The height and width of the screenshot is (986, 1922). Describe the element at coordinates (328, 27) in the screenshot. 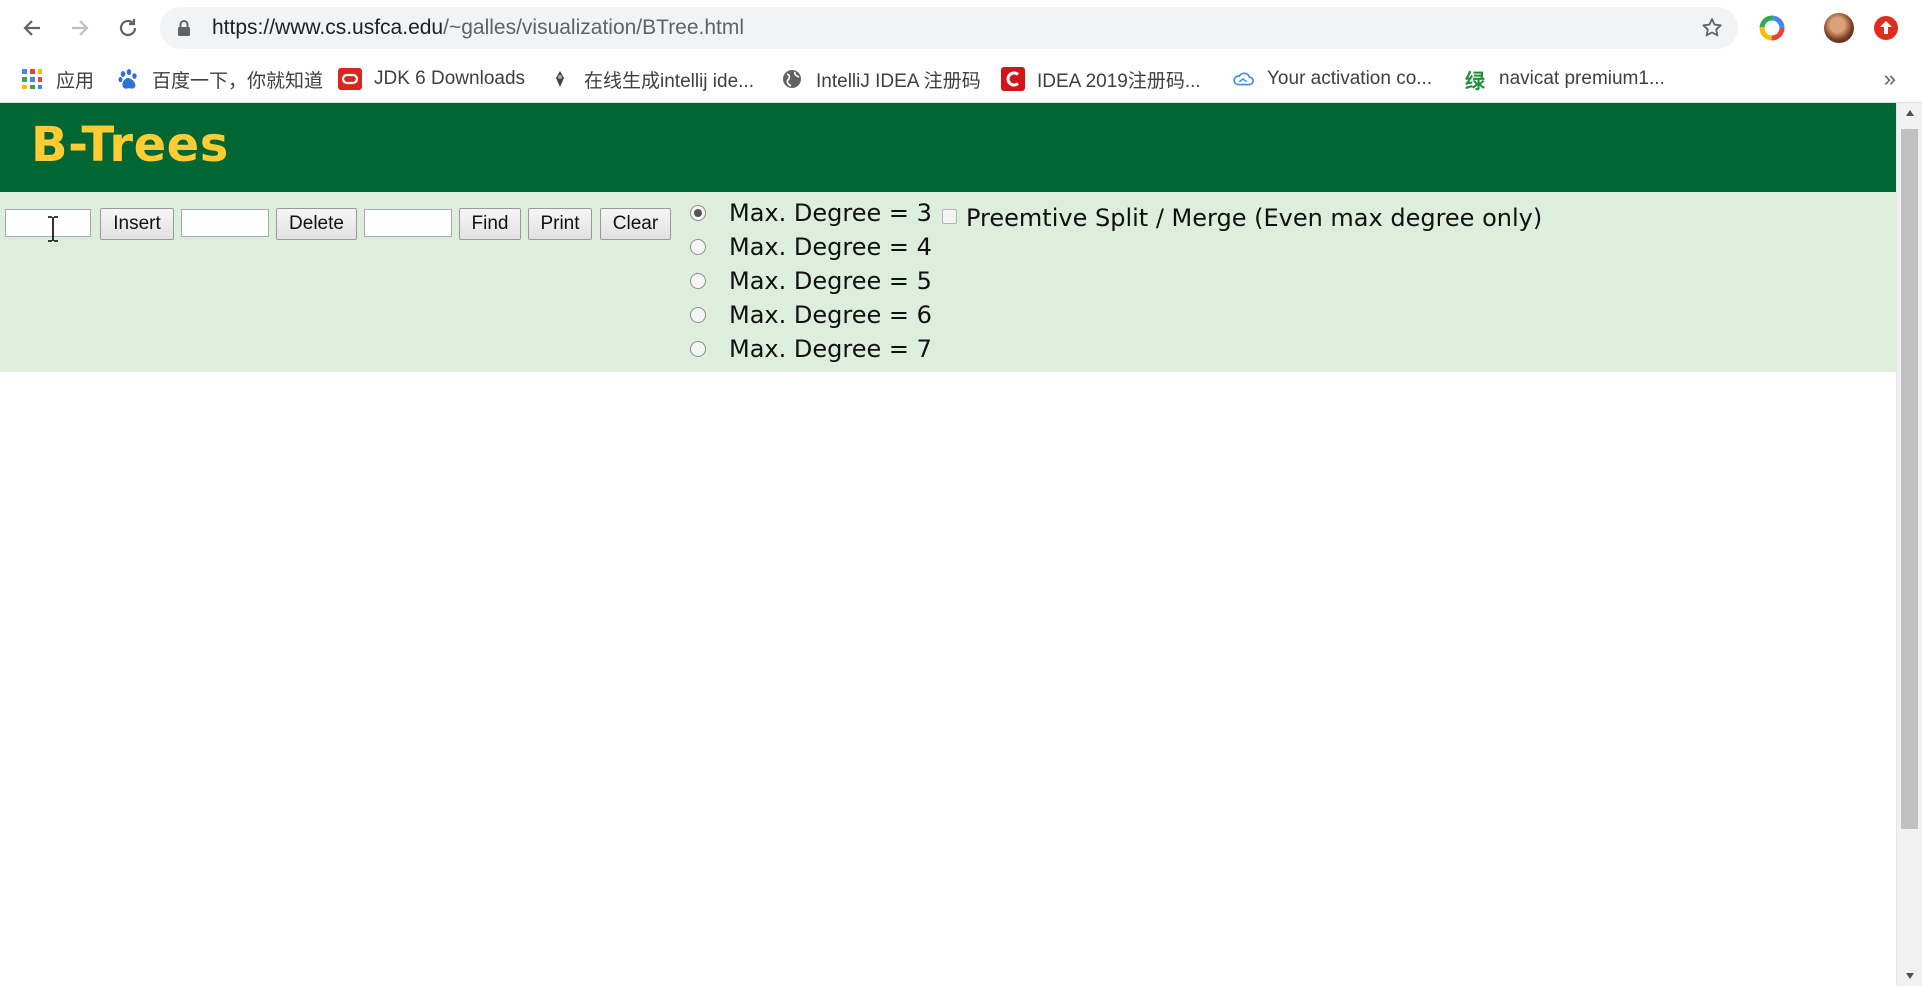

I see `url-host: https://www.cs.usfca.edu` at that location.